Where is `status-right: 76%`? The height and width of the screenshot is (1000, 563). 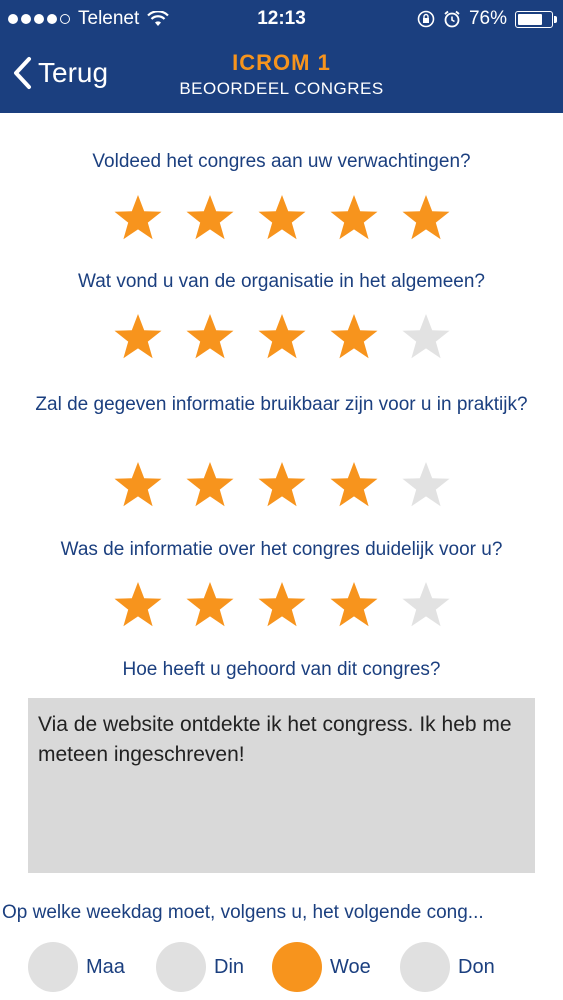 status-right: 76% is located at coordinates (487, 19).